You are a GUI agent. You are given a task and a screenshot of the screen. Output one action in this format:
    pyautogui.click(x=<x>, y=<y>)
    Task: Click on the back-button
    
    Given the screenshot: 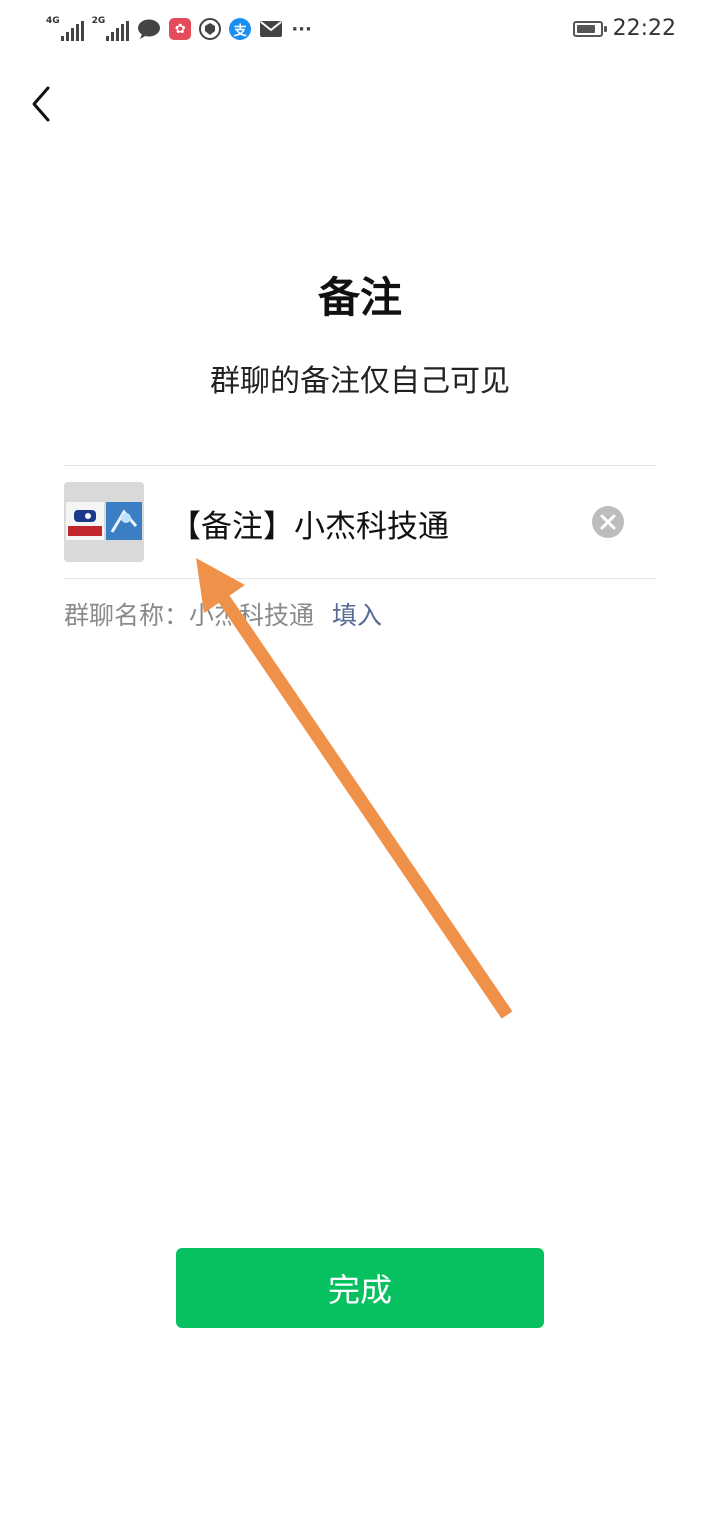 What is the action you would take?
    pyautogui.click(x=44, y=104)
    